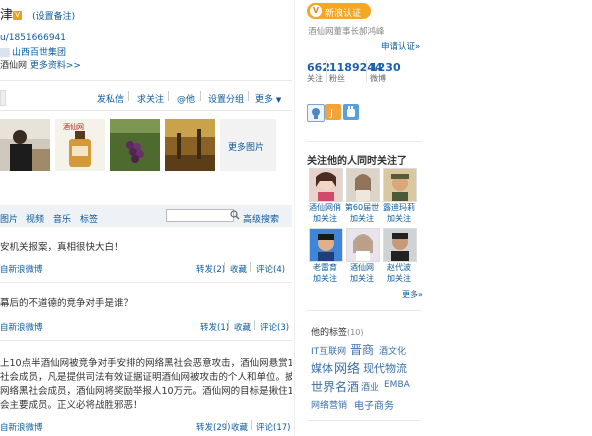 The height and width of the screenshot is (436, 592). I want to click on app-badge-icon: Ј, so click(333, 112).